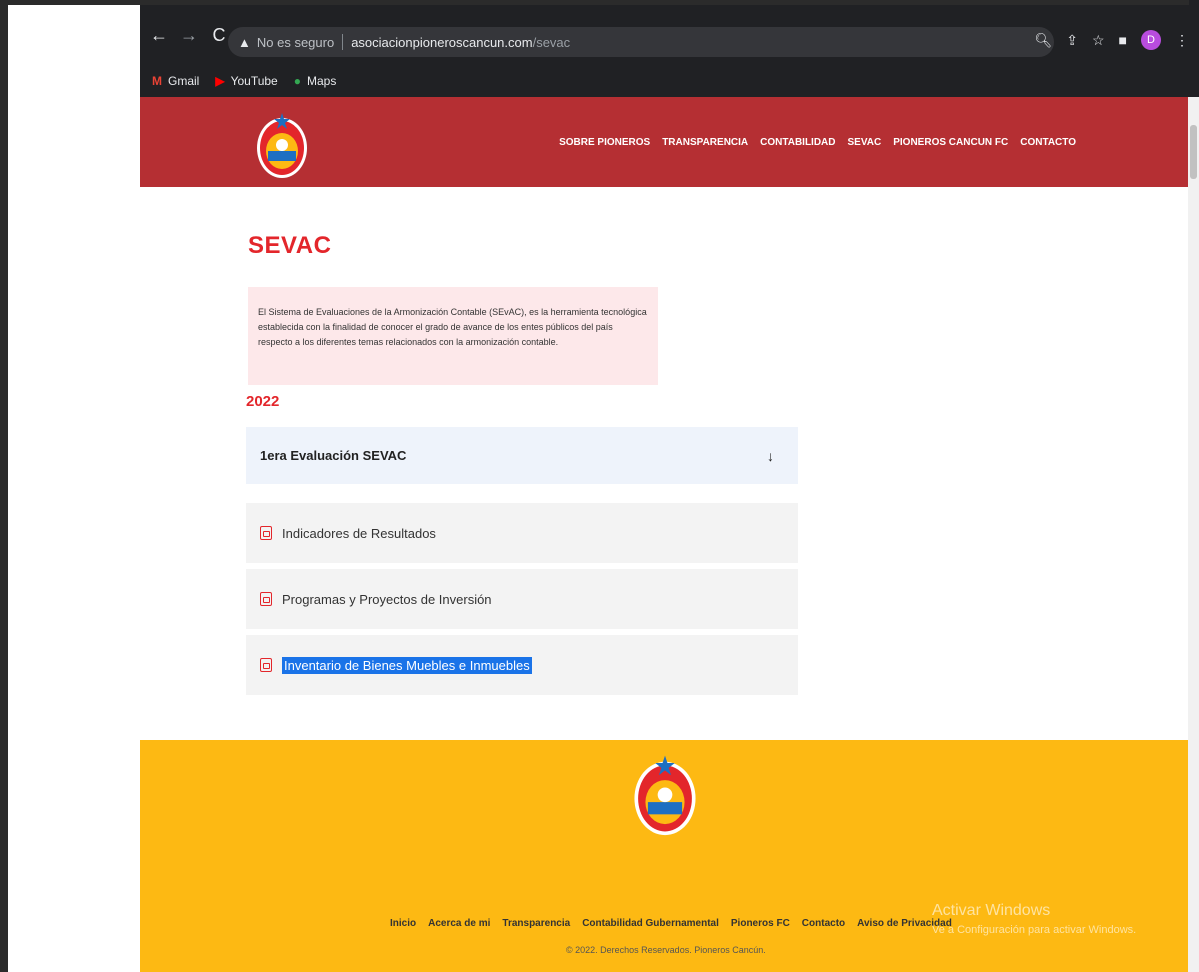 The image size is (1199, 972). I want to click on nav-sobre-pioneros: SOBRE PIONEROS, so click(604, 142).